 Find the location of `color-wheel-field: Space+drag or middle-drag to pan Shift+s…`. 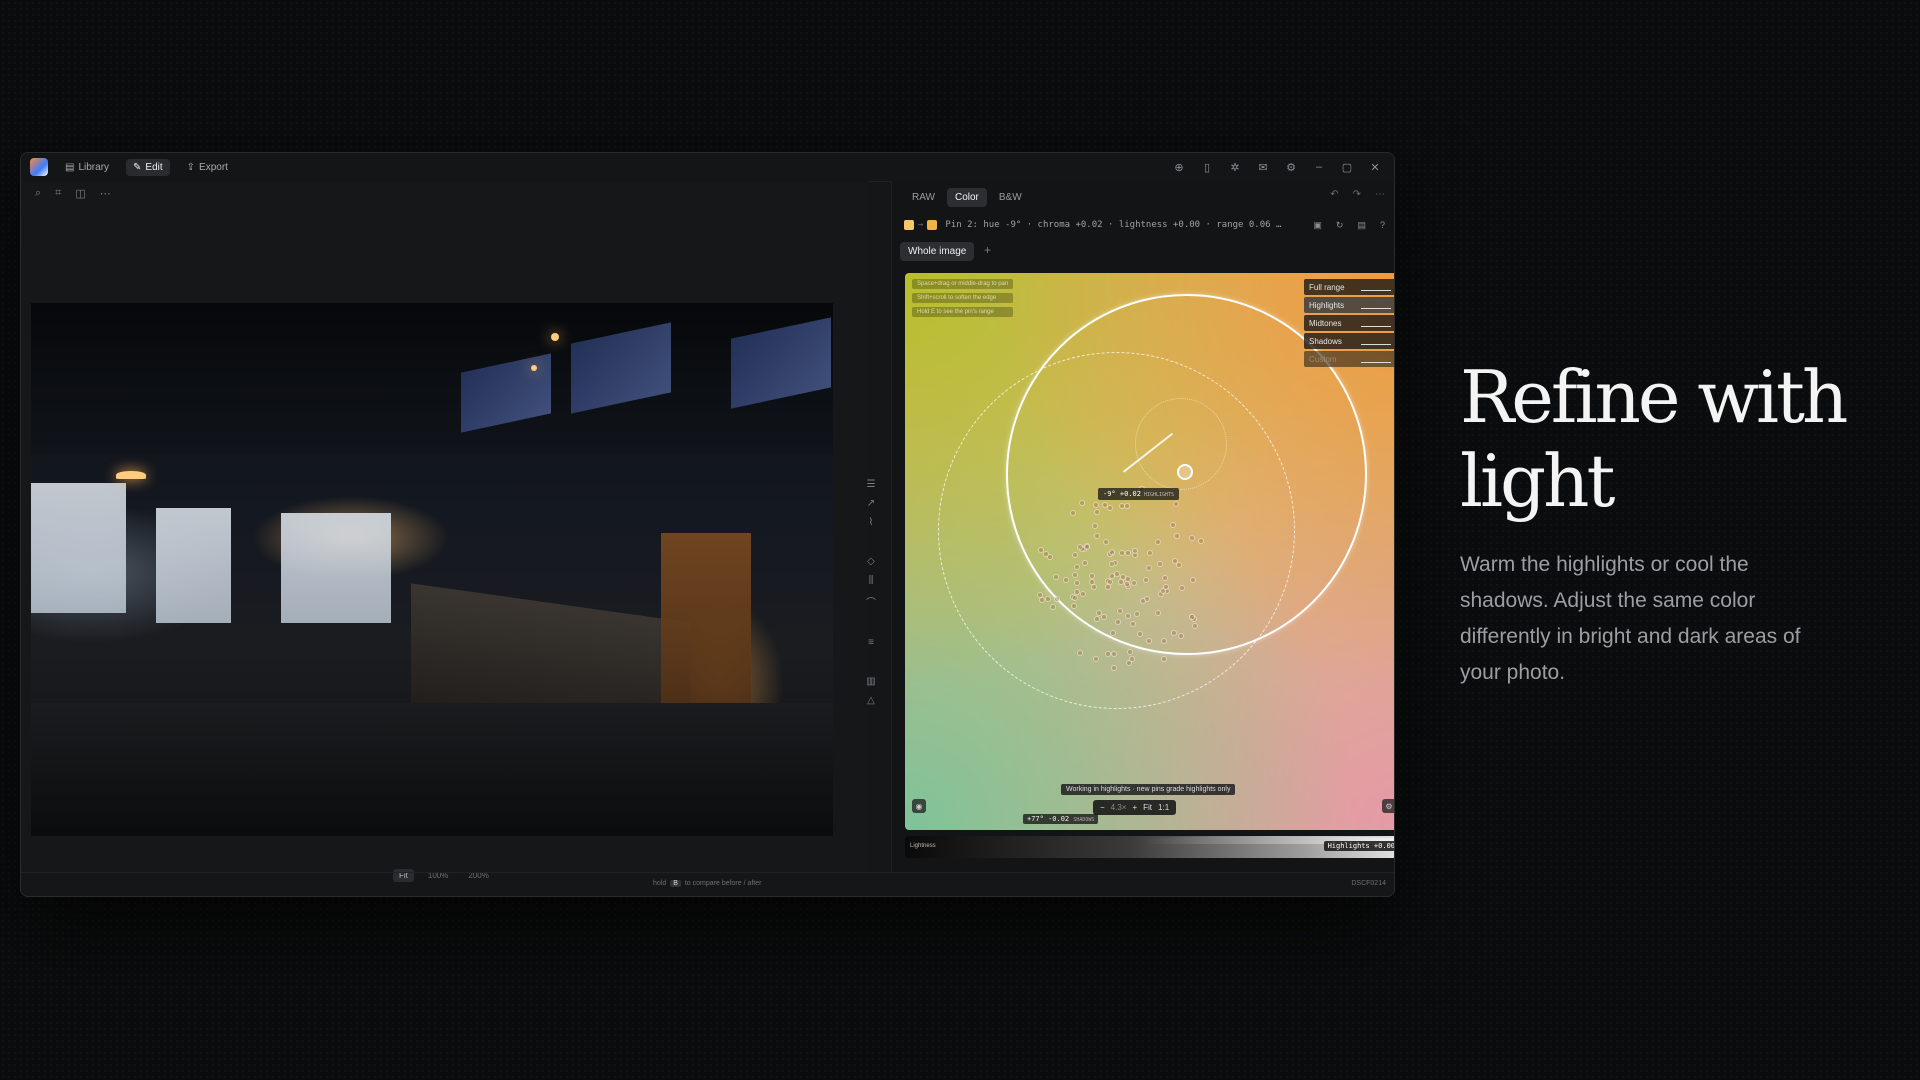

color-wheel-field: Space+drag or middle-drag to pan Shift+s… is located at coordinates (1149, 551).